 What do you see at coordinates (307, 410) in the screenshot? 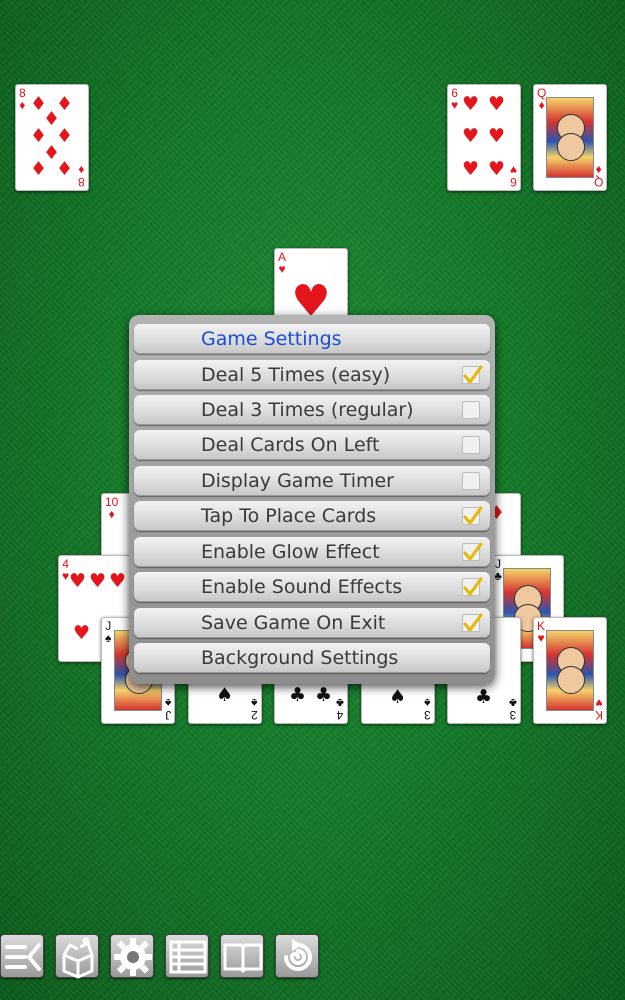
I see `setting-label: Deal 3 Times (regular)` at bounding box center [307, 410].